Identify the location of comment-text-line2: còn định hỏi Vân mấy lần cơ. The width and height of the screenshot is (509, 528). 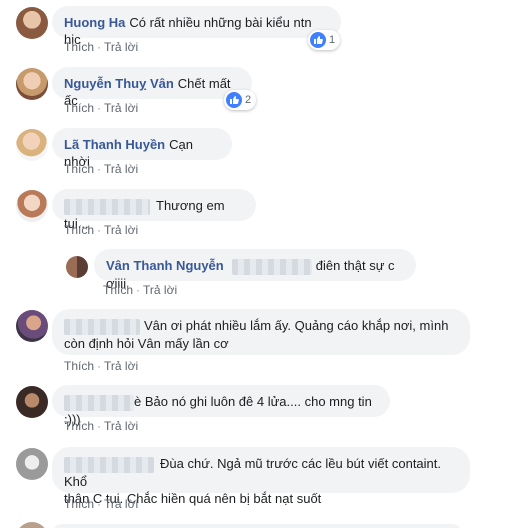
(146, 343).